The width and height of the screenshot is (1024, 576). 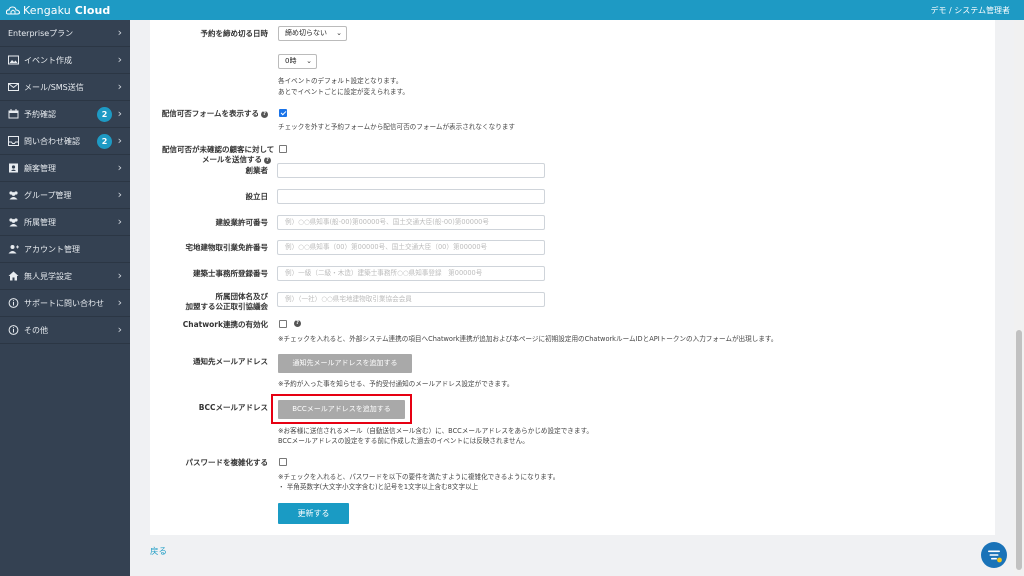 What do you see at coordinates (411, 222) in the screenshot?
I see `construction-license-input: 例）○○県知事(般-00)第00000号、国土交通大臣(般-00)第00000号` at bounding box center [411, 222].